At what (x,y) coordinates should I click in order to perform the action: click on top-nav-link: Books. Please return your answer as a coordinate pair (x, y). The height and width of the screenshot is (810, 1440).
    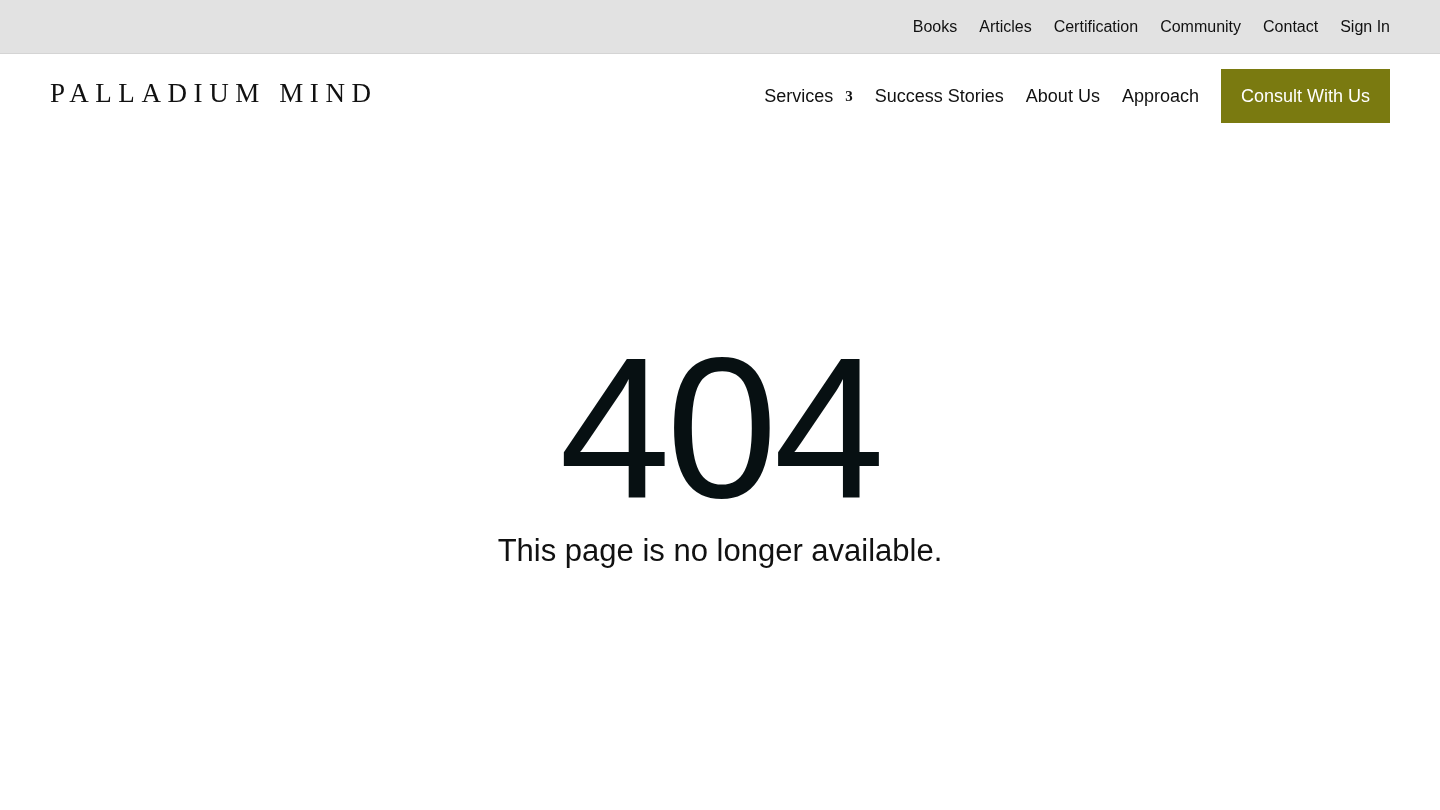
    Looking at the image, I should click on (935, 26).